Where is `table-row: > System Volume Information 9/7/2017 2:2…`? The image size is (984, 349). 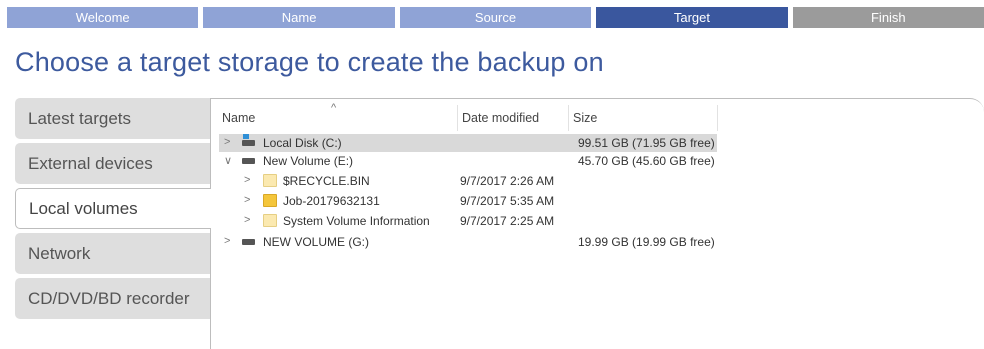 table-row: > System Volume Information 9/7/2017 2:2… is located at coordinates (468, 221).